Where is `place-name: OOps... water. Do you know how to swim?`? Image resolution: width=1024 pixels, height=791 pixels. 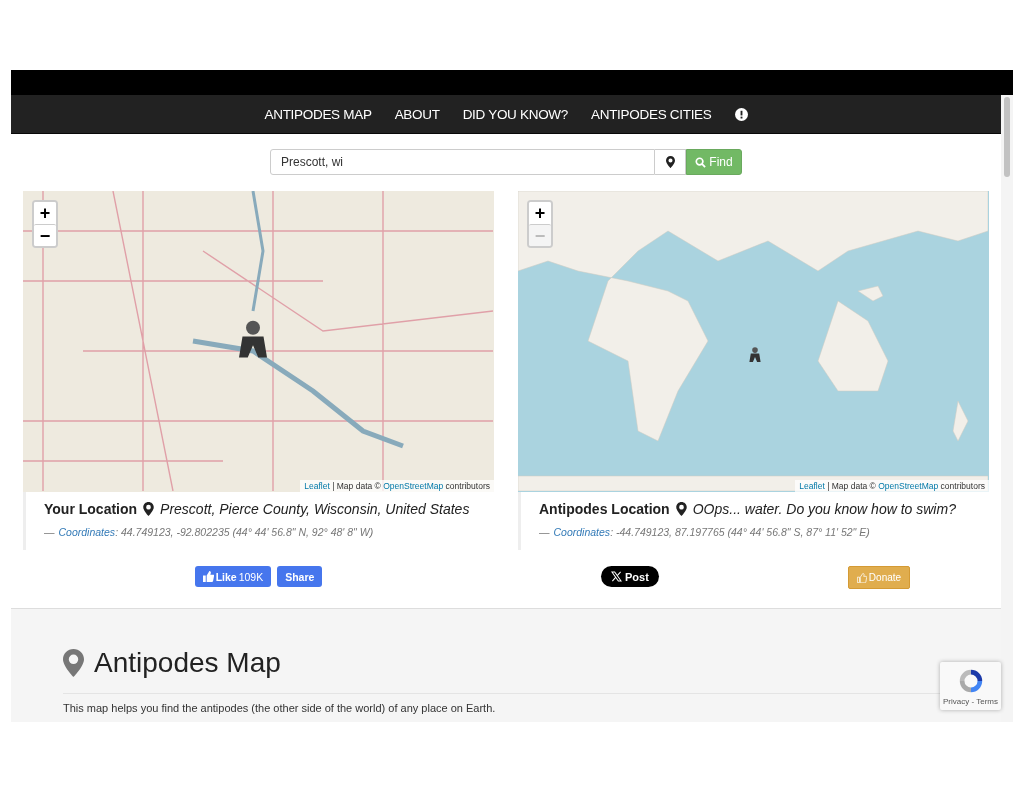 place-name: OOps... water. Do you know how to swim? is located at coordinates (824, 509).